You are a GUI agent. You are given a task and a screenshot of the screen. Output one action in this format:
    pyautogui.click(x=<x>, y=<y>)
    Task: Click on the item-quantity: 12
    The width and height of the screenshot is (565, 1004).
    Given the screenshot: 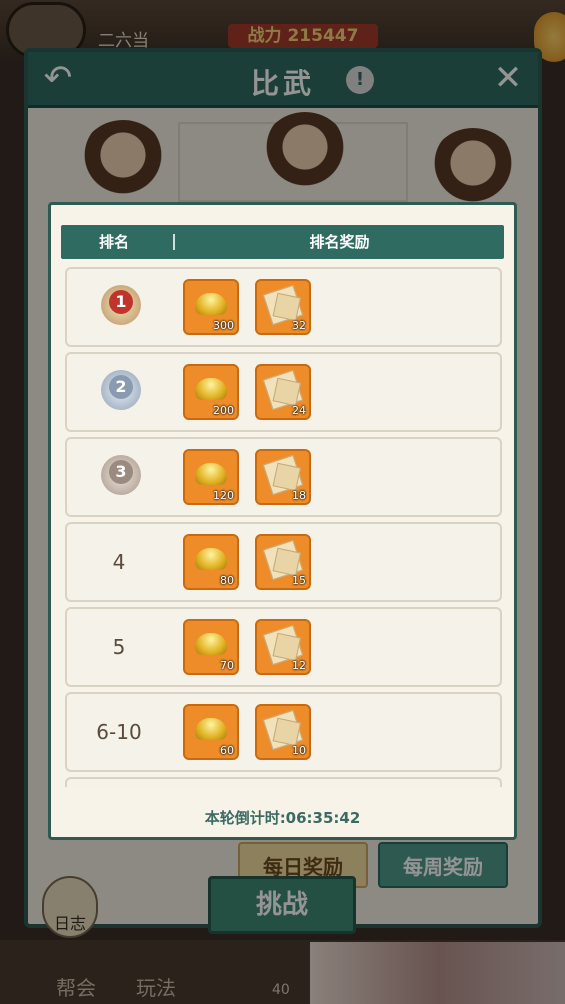 What is the action you would take?
    pyautogui.click(x=299, y=665)
    